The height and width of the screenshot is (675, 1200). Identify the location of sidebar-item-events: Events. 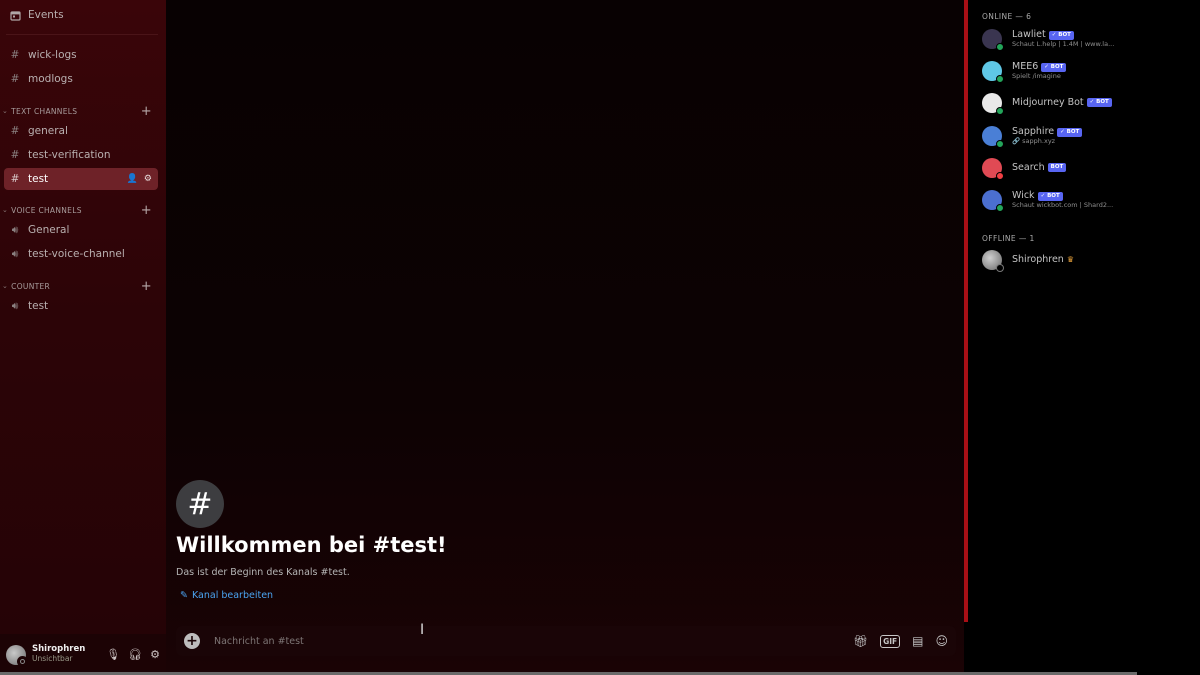
(81, 15).